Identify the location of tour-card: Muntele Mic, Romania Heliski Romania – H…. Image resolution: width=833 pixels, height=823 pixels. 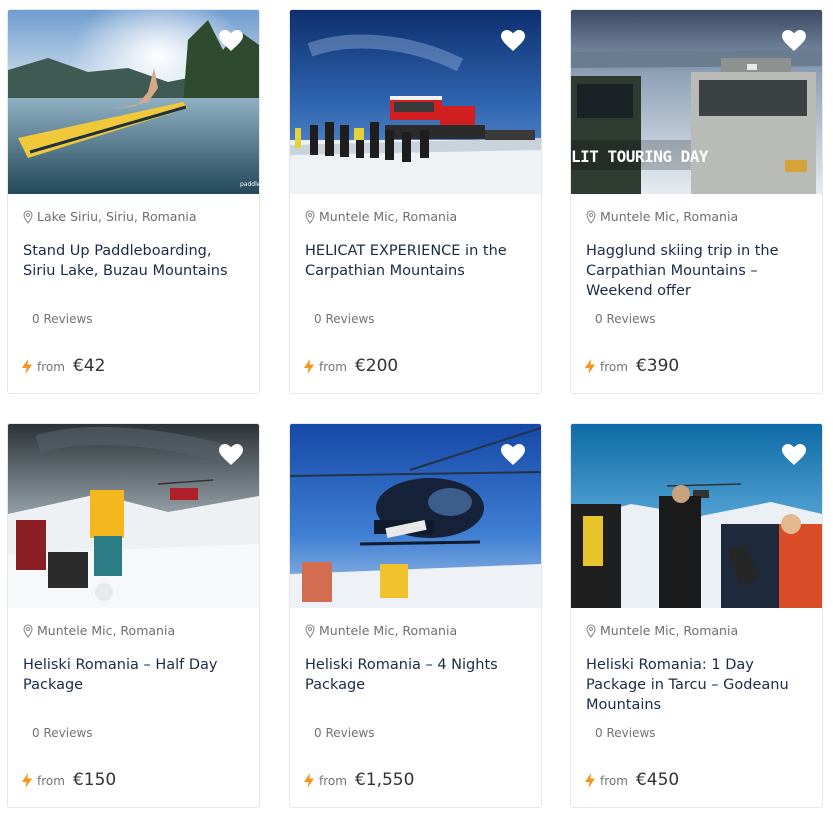
(133, 615).